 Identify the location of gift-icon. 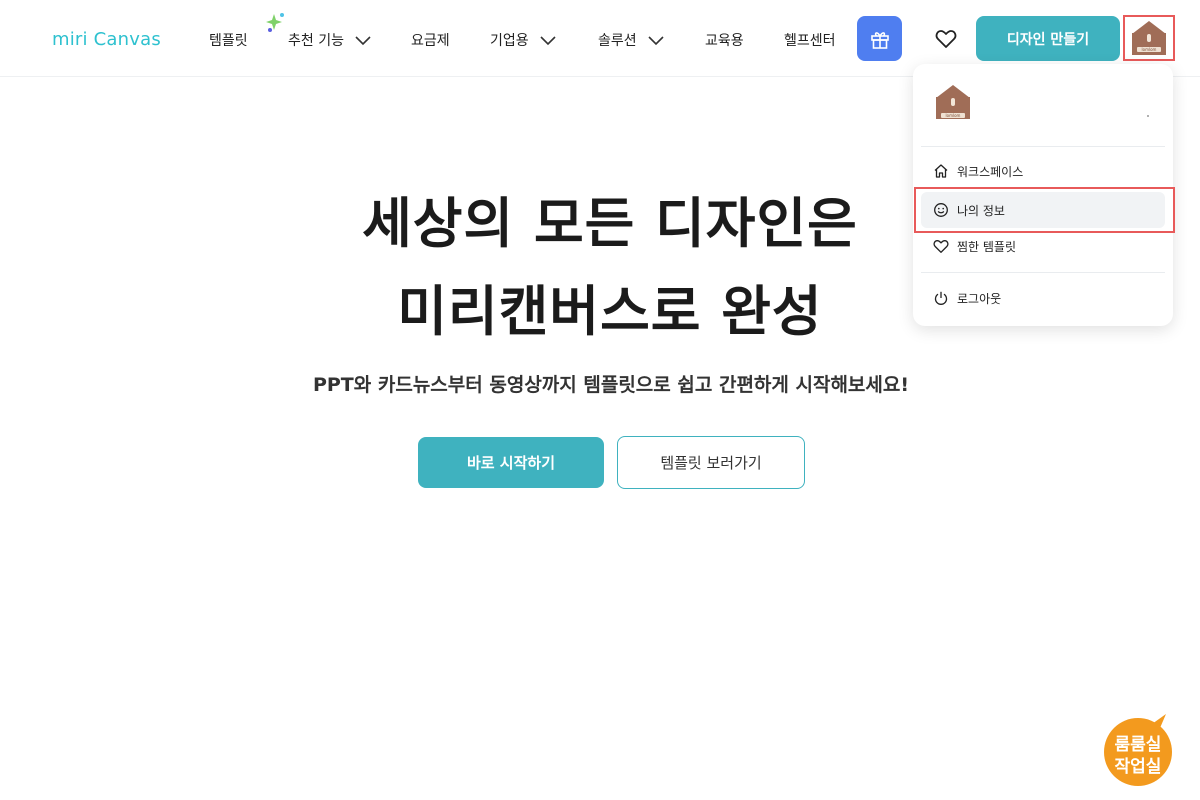
(879, 40).